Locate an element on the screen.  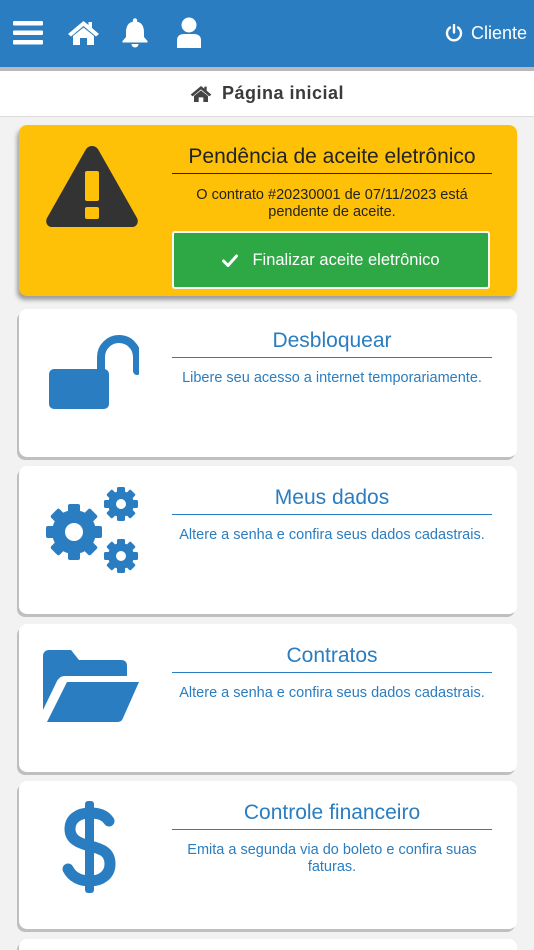
hamburger-icon is located at coordinates (28, 33).